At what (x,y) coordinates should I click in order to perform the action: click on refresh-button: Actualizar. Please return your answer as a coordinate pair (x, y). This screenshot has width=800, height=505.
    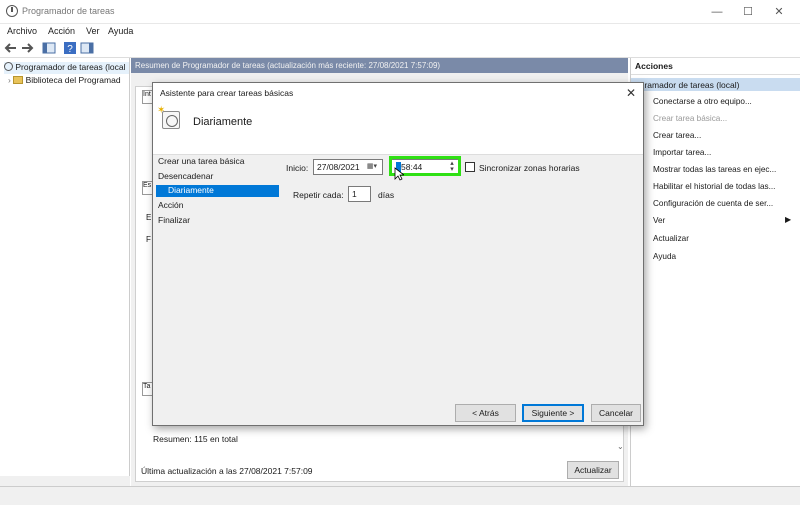
    Looking at the image, I should click on (593, 470).